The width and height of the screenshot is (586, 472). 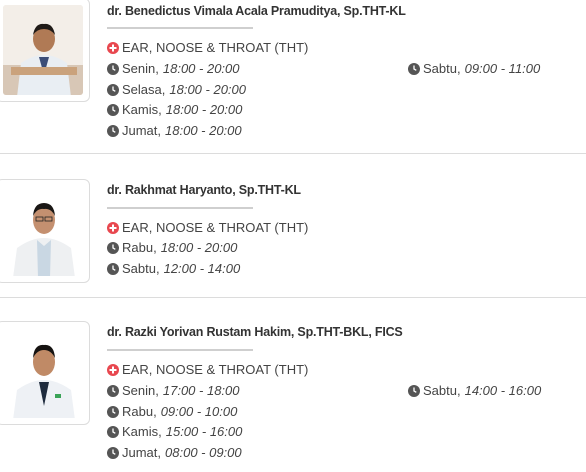 What do you see at coordinates (203, 452) in the screenshot?
I see `schedule-time: 08:00 - 09:00` at bounding box center [203, 452].